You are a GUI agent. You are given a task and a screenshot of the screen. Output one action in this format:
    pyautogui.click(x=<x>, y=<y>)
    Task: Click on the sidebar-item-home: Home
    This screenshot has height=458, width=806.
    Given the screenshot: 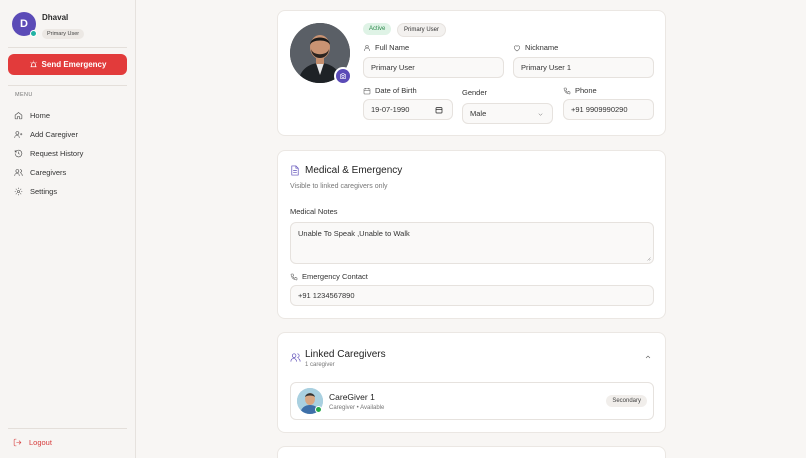 What is the action you would take?
    pyautogui.click(x=48, y=115)
    